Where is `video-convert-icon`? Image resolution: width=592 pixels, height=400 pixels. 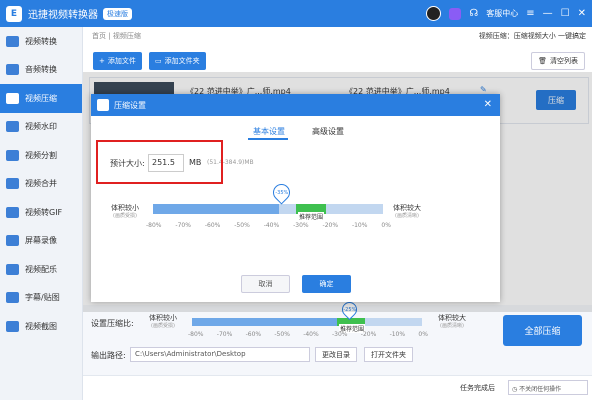
video-convert-icon is located at coordinates (12, 41).